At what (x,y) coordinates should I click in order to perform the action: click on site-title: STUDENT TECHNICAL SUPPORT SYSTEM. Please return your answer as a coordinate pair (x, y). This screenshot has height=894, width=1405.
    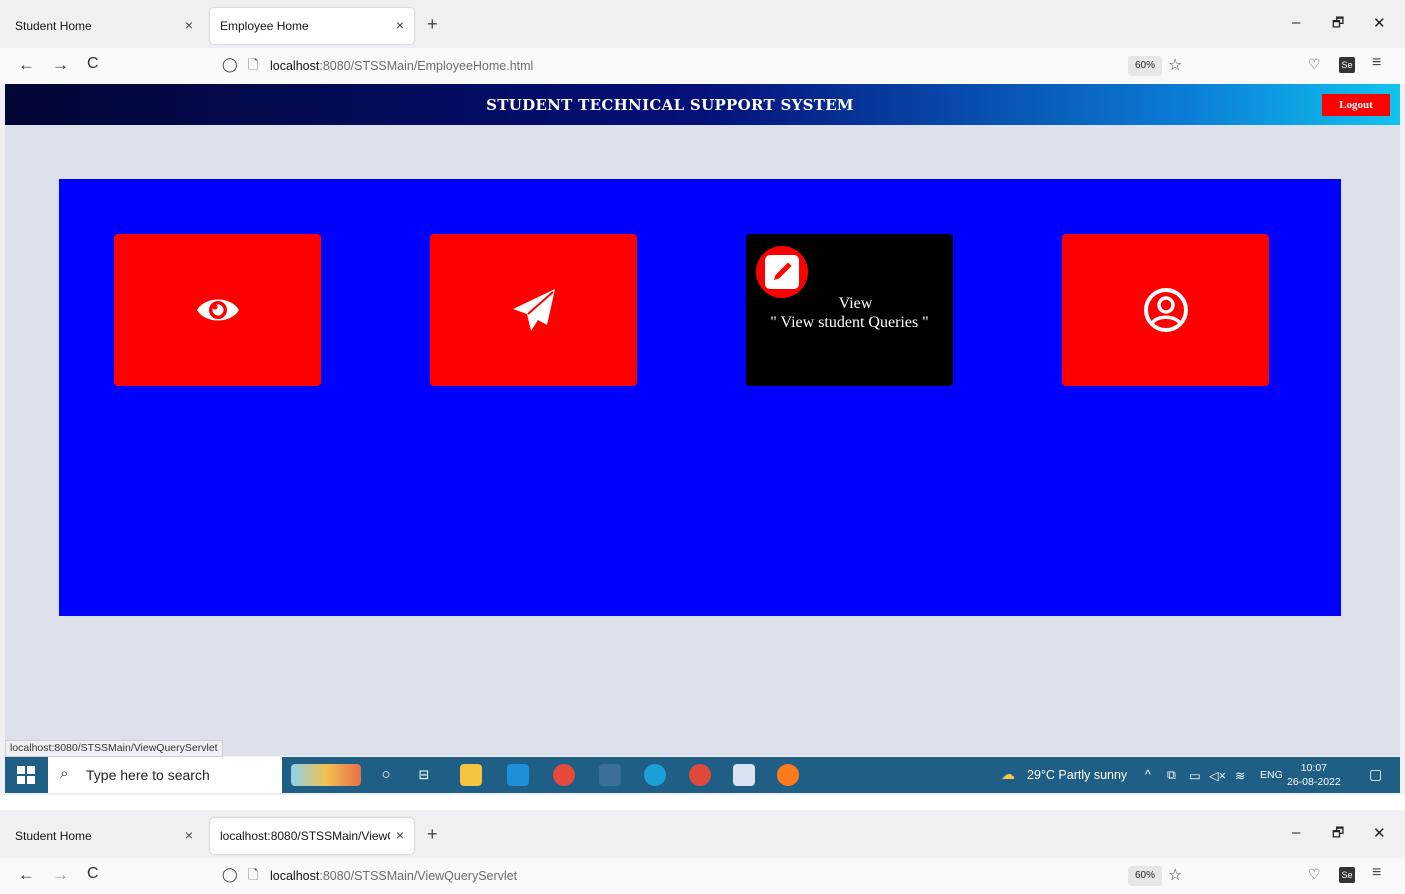
    Looking at the image, I should click on (670, 105).